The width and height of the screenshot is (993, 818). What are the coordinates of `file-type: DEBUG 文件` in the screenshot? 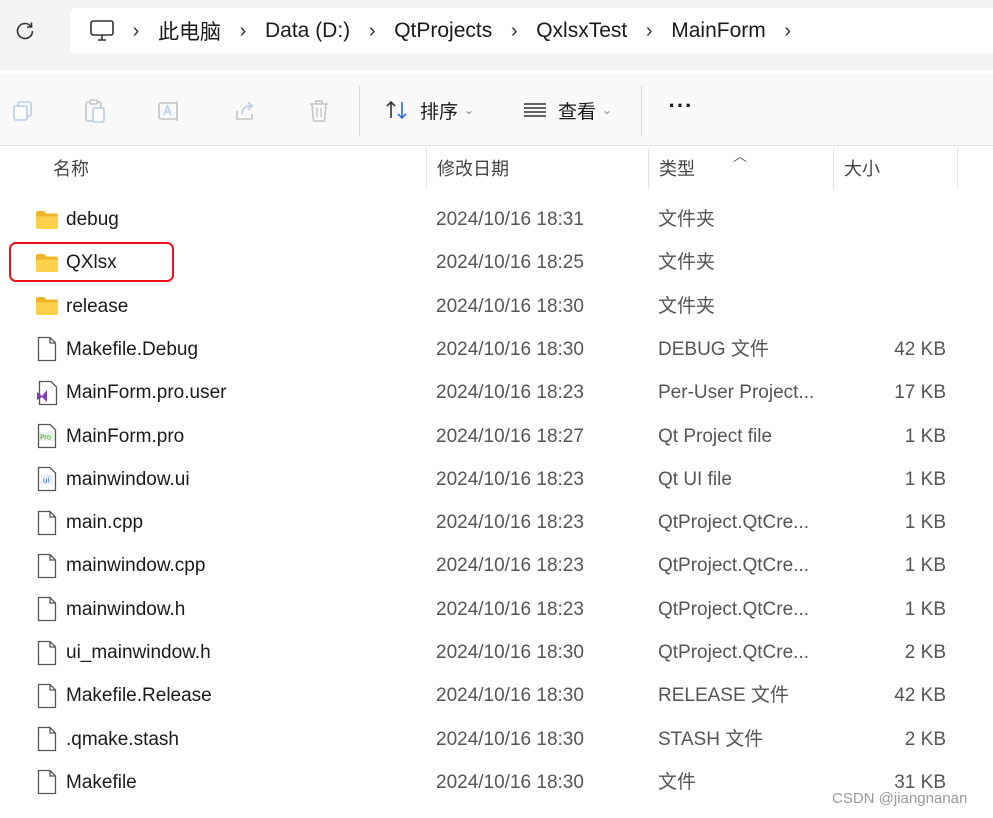 It's located at (713, 349).